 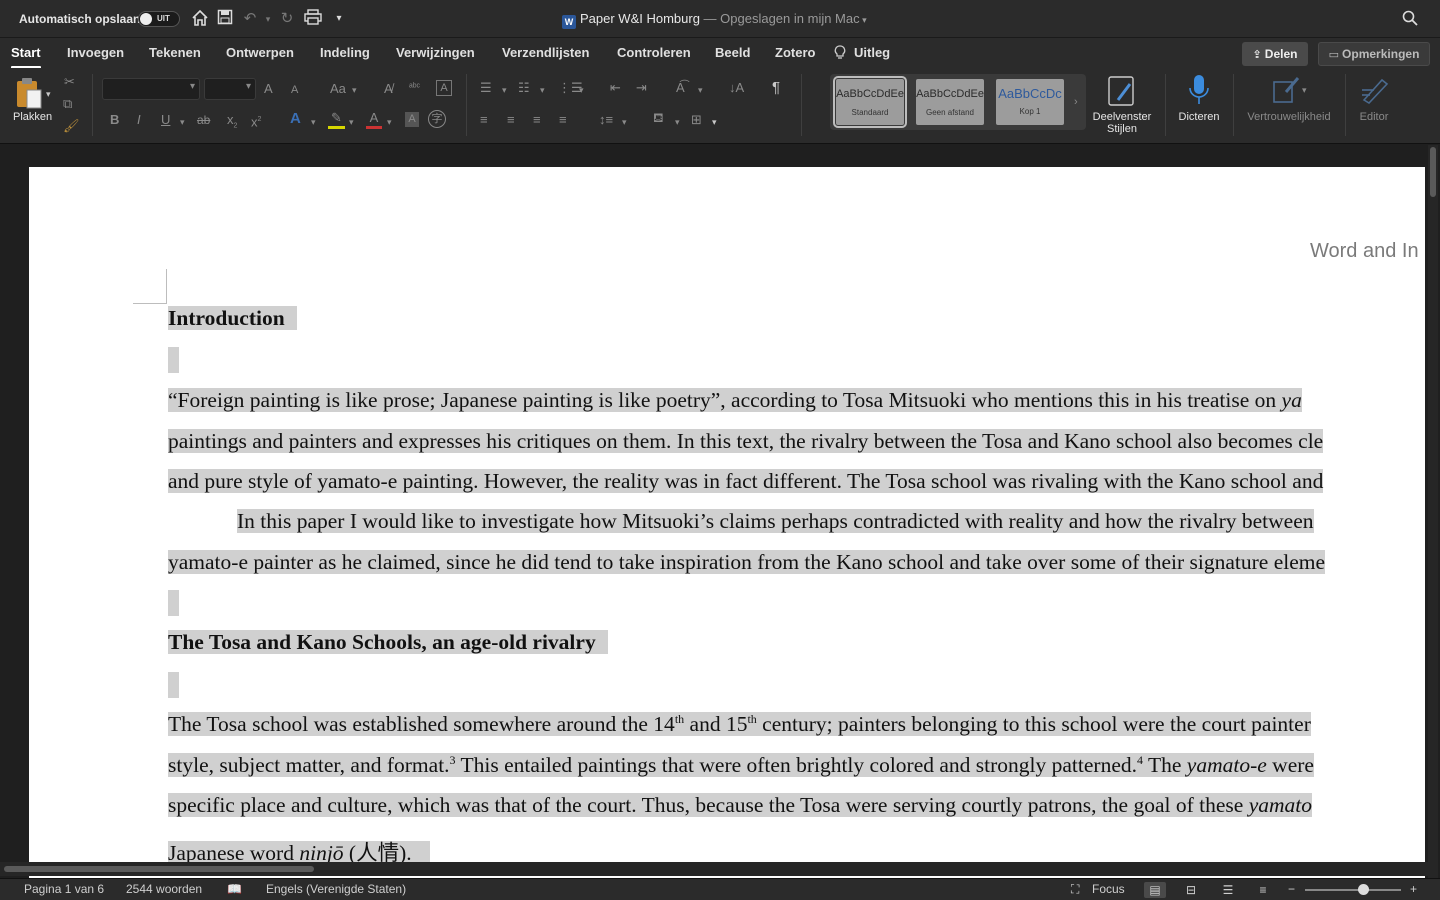 I want to click on sort-icon: ↓A, so click(x=736, y=88).